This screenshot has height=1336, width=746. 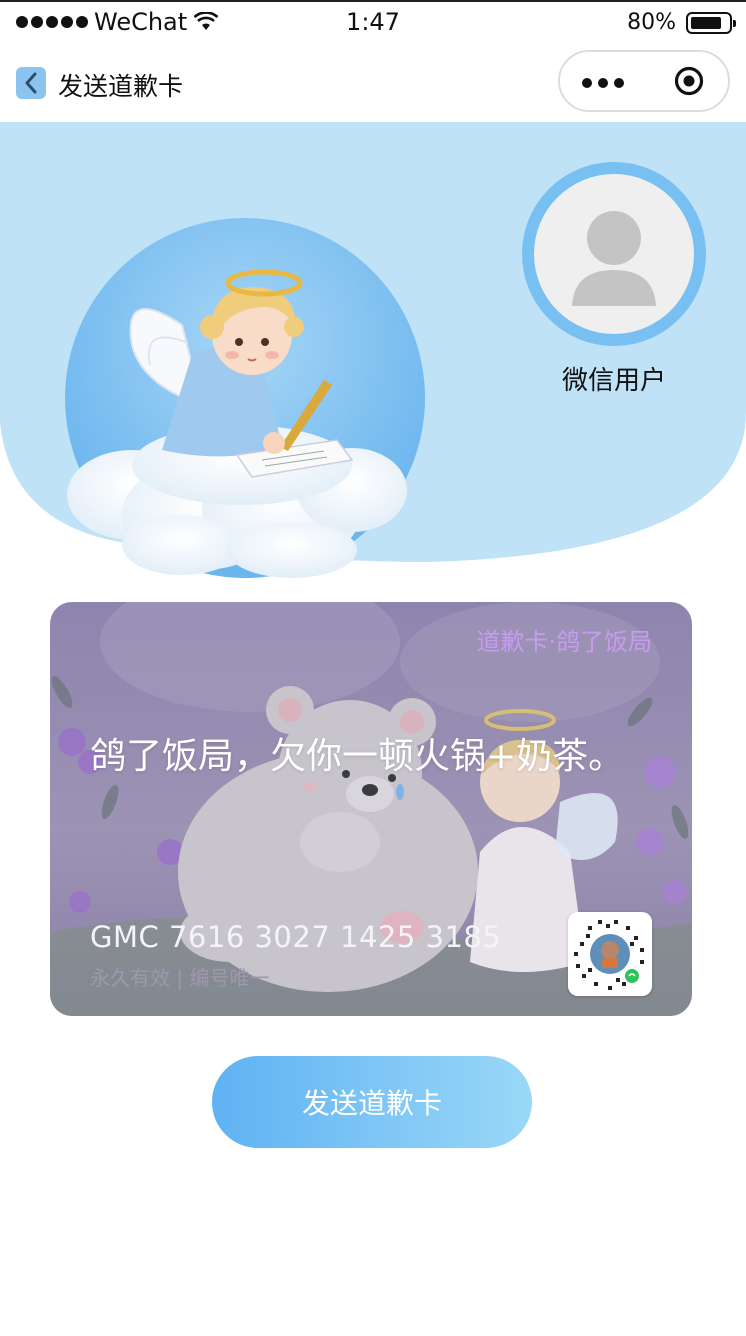 I want to click on qr-code-icon, so click(x=609, y=955).